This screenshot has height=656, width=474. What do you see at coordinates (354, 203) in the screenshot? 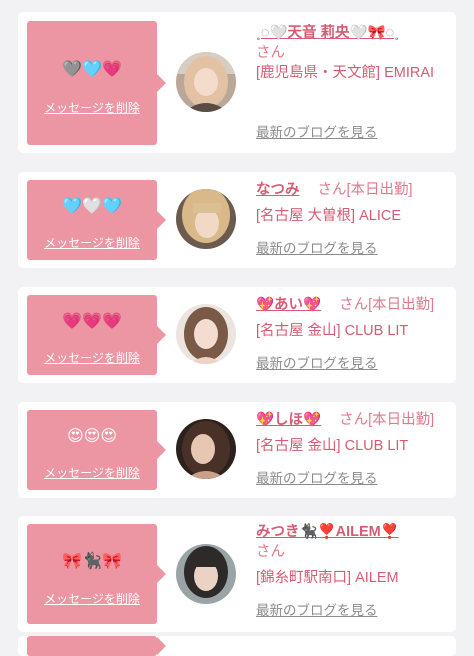
I see `cast-info: なつみ さん[本日出勤] [名古屋 大曽根] ALICE` at bounding box center [354, 203].